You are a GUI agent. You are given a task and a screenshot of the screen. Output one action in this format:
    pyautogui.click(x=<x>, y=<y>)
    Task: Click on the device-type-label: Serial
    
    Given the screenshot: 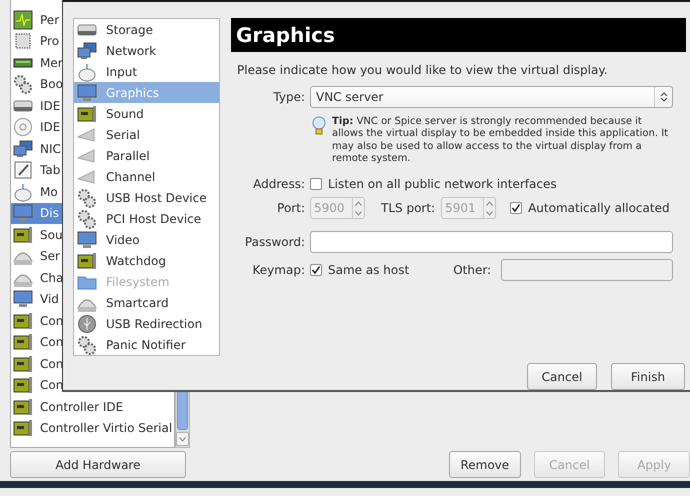 What is the action you would take?
    pyautogui.click(x=123, y=135)
    